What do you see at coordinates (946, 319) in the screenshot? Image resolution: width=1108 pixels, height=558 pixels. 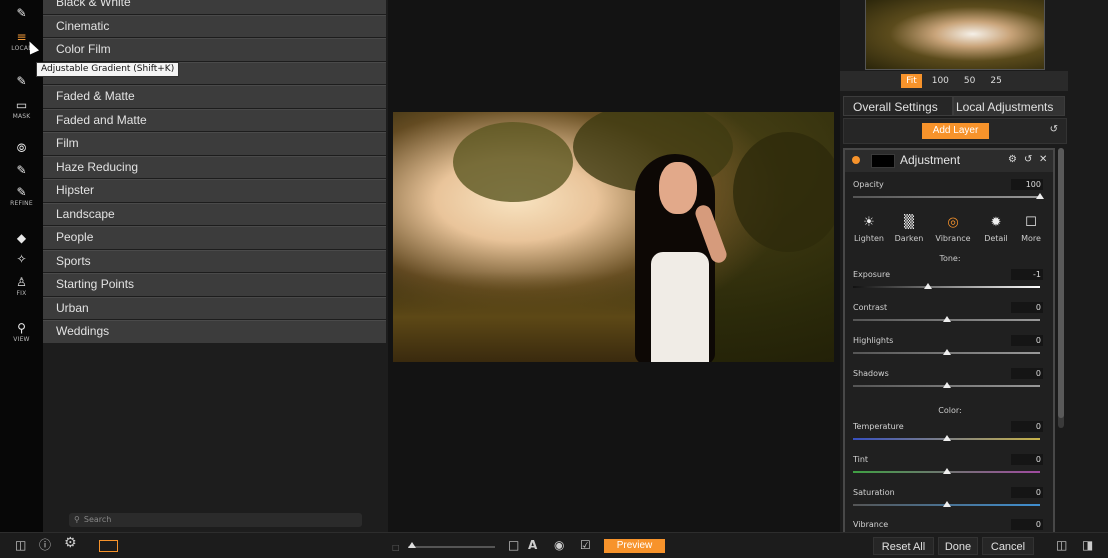 I see `contrast-slider-thumb` at bounding box center [946, 319].